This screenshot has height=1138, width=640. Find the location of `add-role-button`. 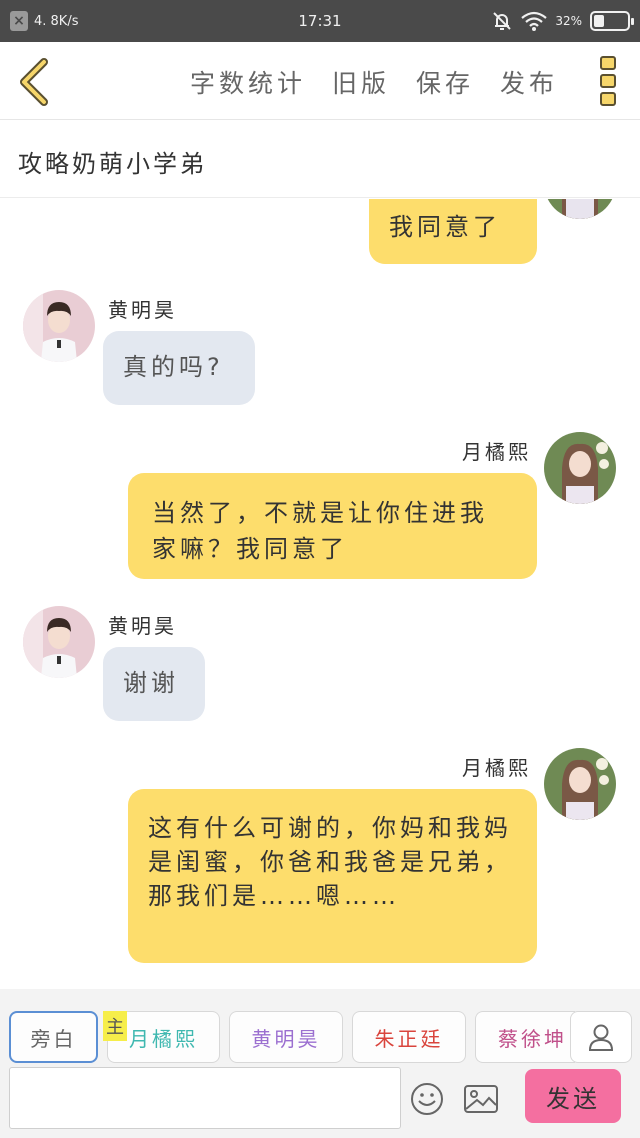

add-role-button is located at coordinates (601, 1037).